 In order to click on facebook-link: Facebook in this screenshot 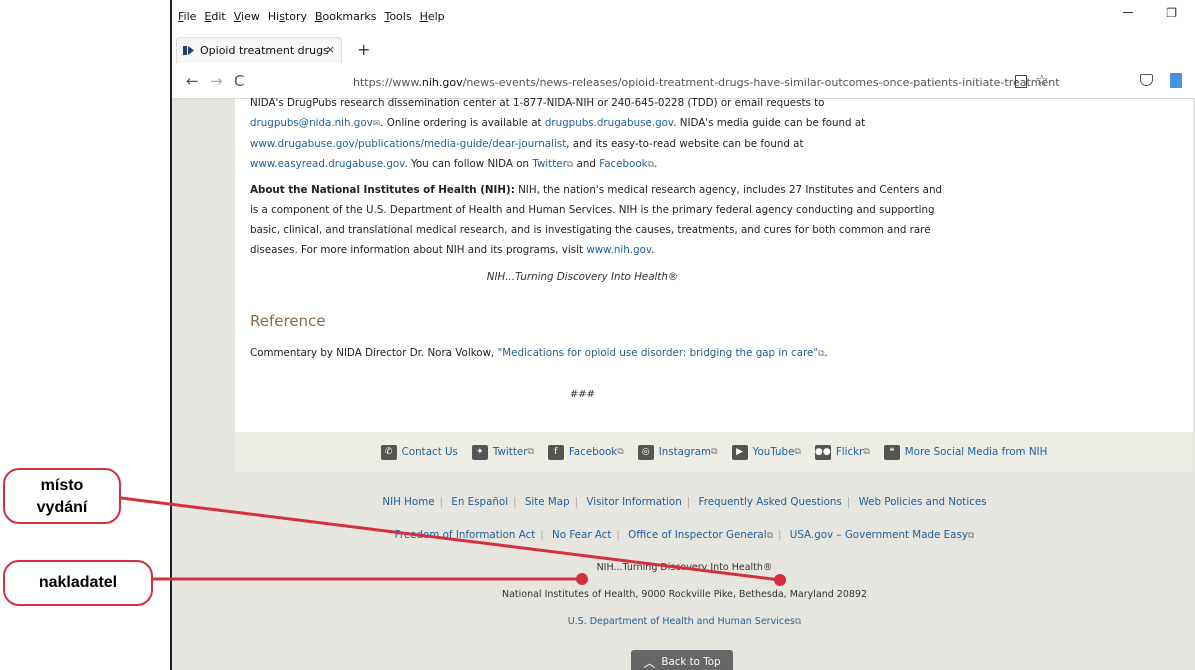, I will do `click(623, 164)`.